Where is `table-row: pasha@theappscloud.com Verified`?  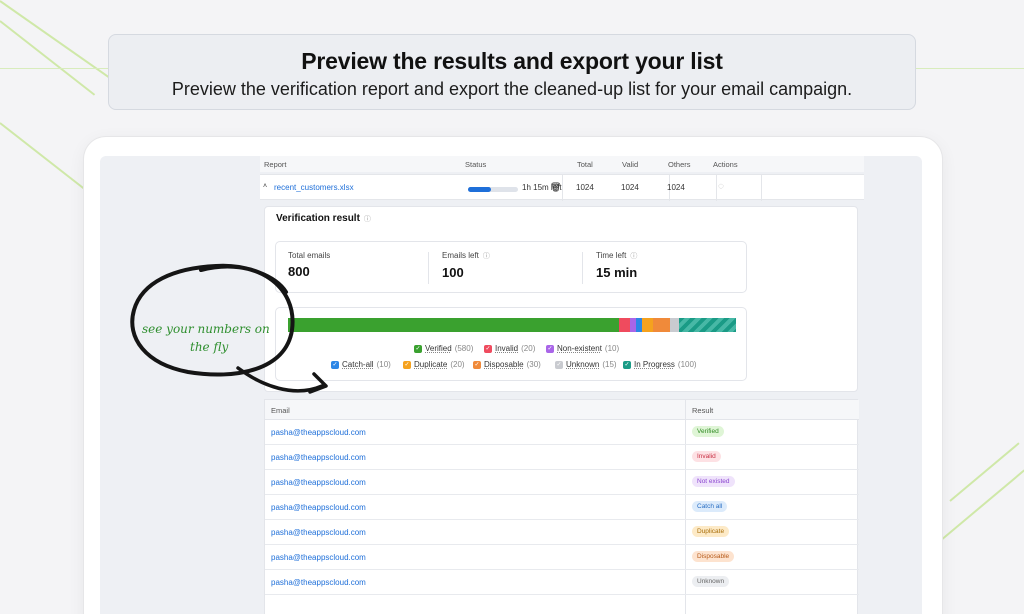 table-row: pasha@theappscloud.com Verified is located at coordinates (562, 432).